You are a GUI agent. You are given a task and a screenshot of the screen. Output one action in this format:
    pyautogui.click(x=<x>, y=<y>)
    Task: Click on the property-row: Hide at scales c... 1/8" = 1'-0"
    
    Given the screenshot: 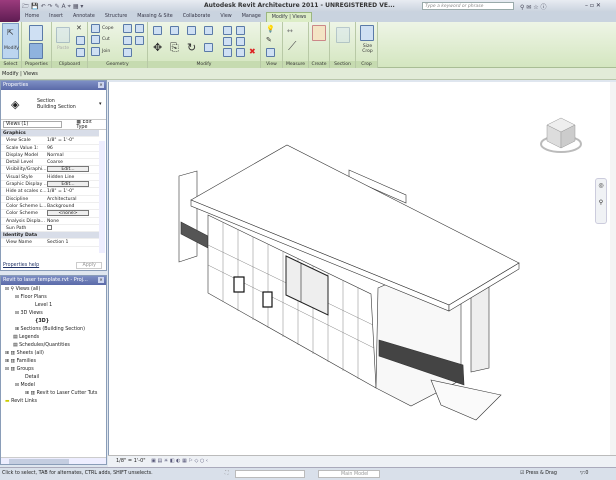 What is the action you would take?
    pyautogui.click(x=50, y=192)
    